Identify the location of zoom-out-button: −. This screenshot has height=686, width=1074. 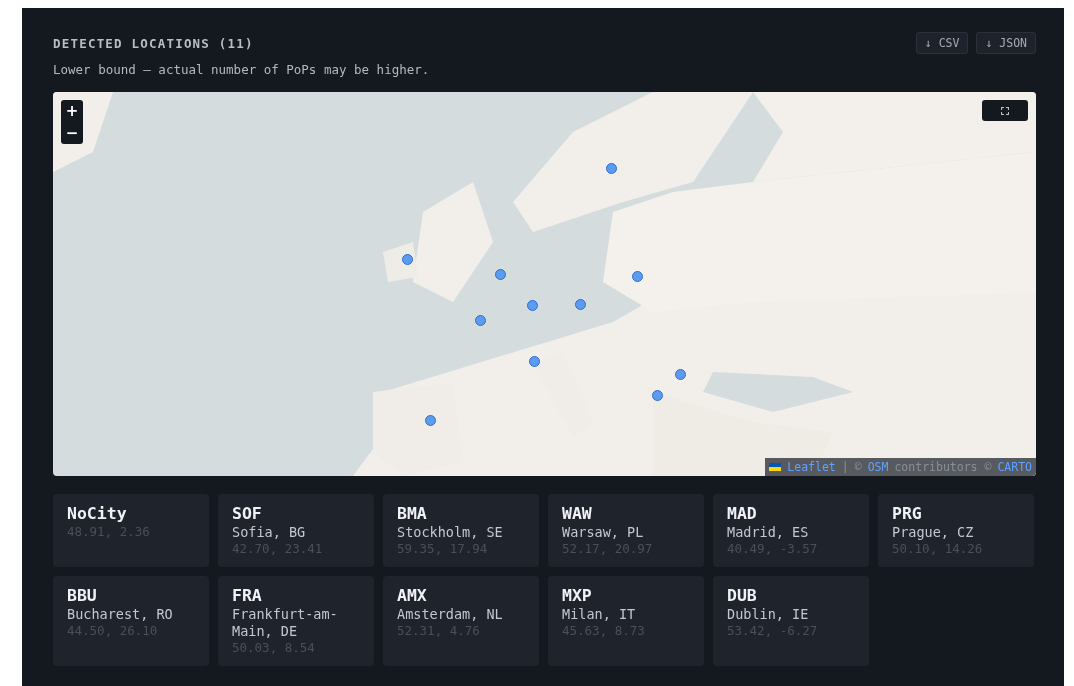
(72, 133).